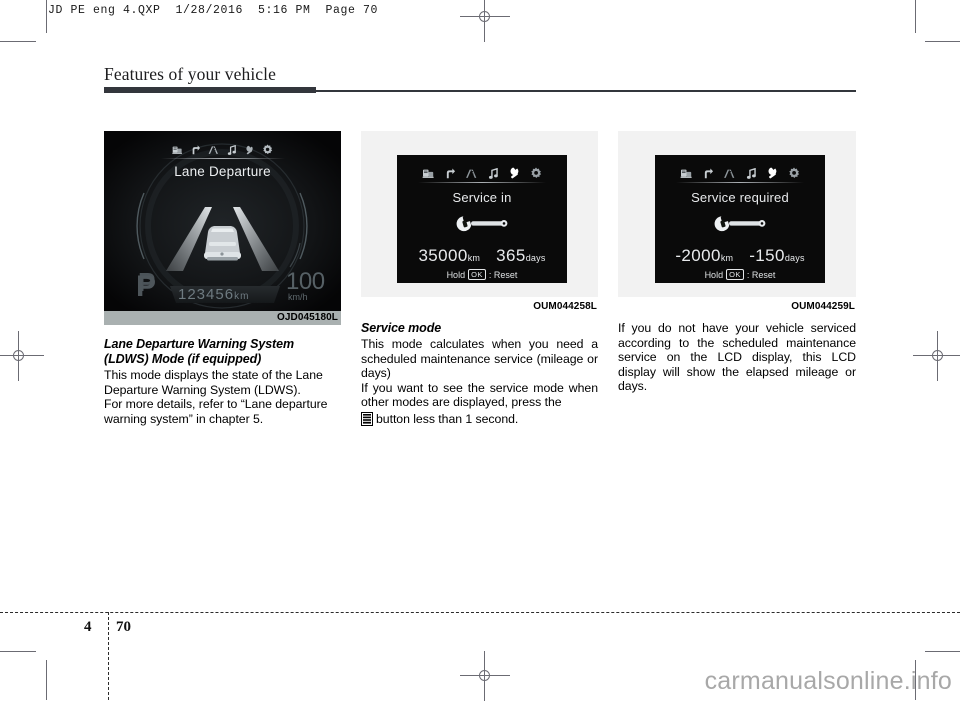  Describe the element at coordinates (222, 143) in the screenshot. I see `cluster-icon-row` at that location.